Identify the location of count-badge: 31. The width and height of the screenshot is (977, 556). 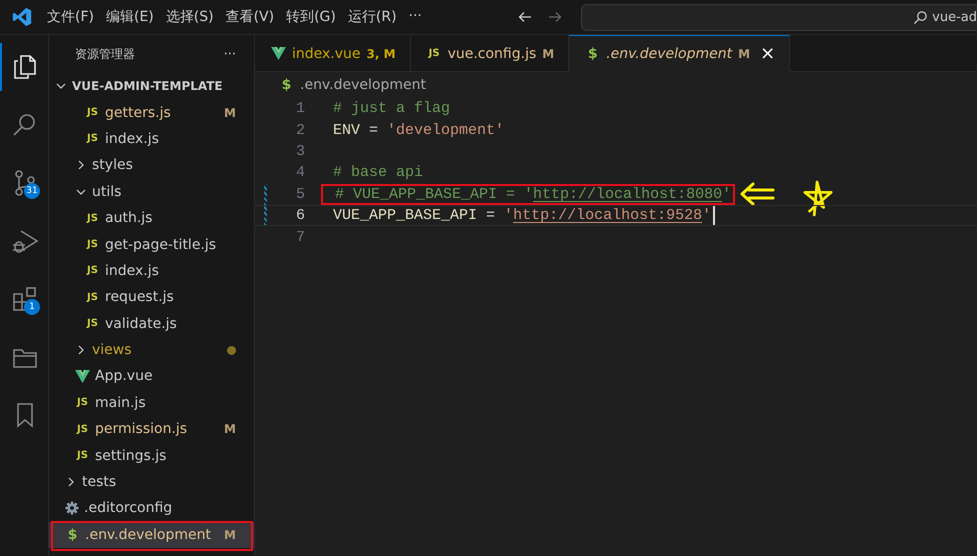
(32, 191).